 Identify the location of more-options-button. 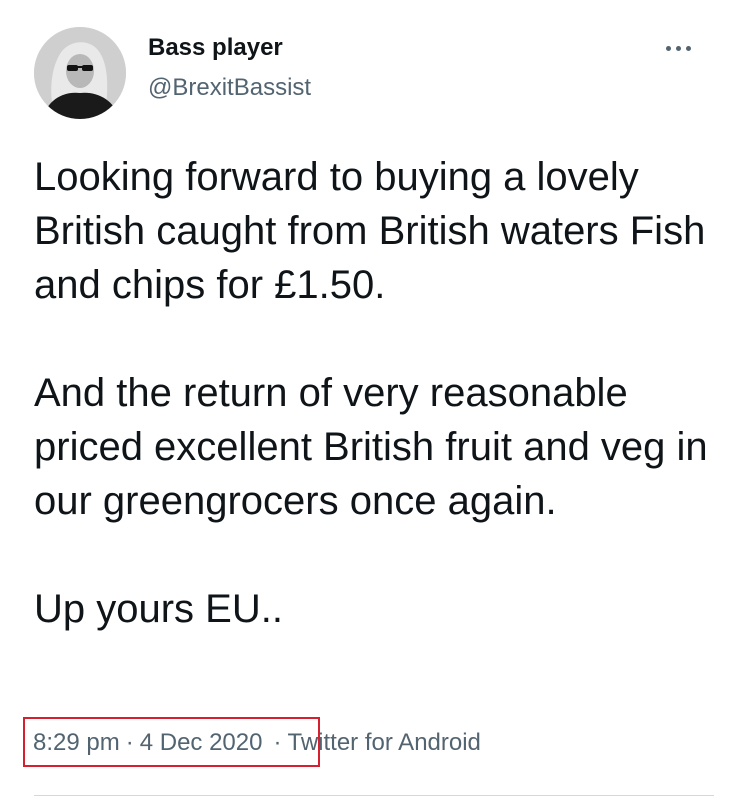
(678, 48).